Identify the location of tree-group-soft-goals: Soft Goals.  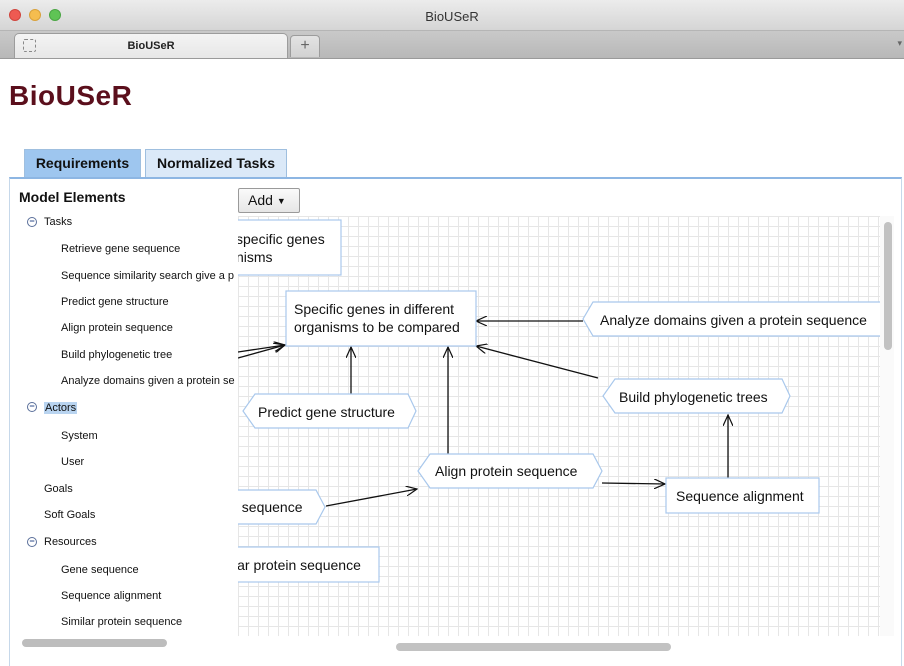
(69, 515).